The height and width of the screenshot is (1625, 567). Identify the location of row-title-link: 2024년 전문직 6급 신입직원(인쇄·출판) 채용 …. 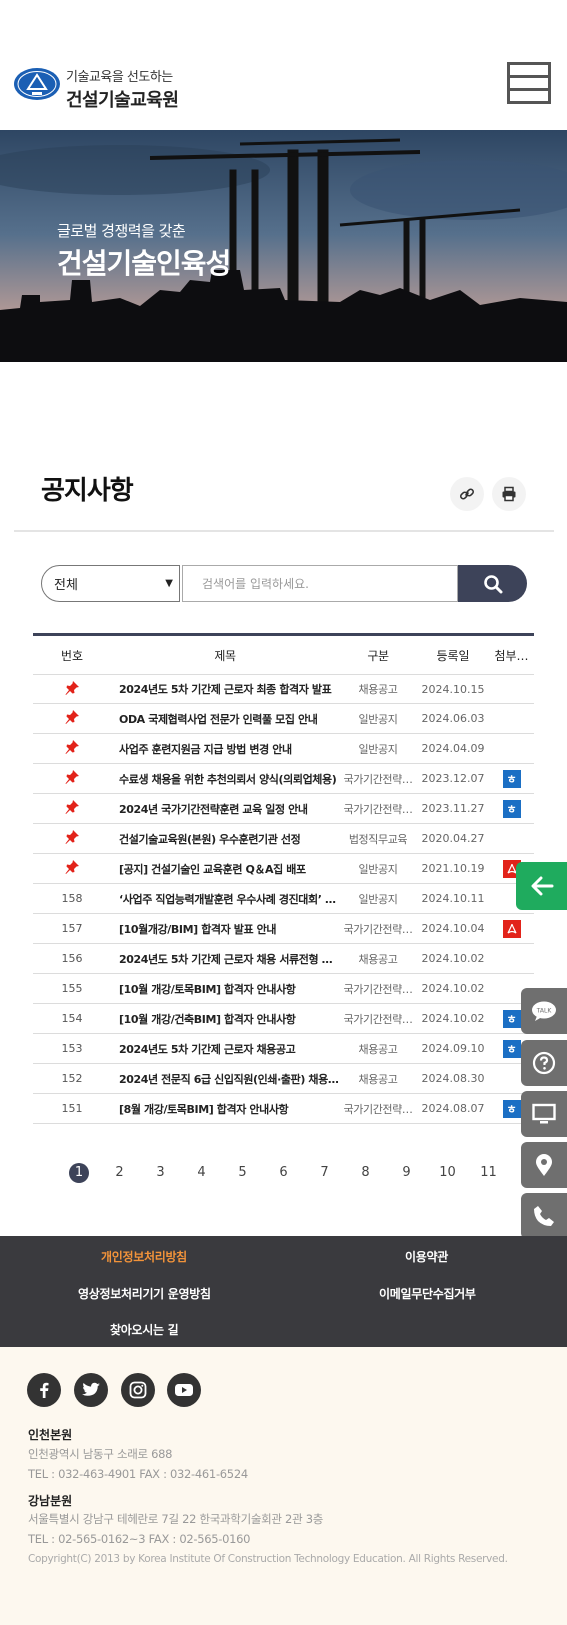
(225, 1079).